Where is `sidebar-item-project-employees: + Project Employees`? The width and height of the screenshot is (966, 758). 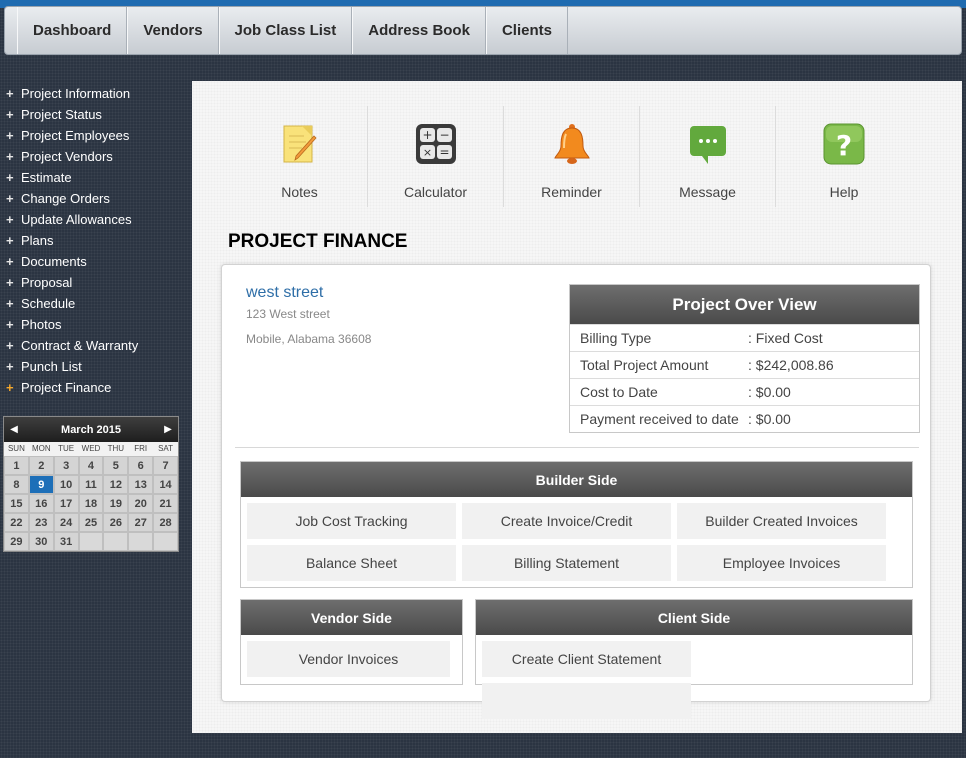
sidebar-item-project-employees: + Project Employees is located at coordinates (96, 135).